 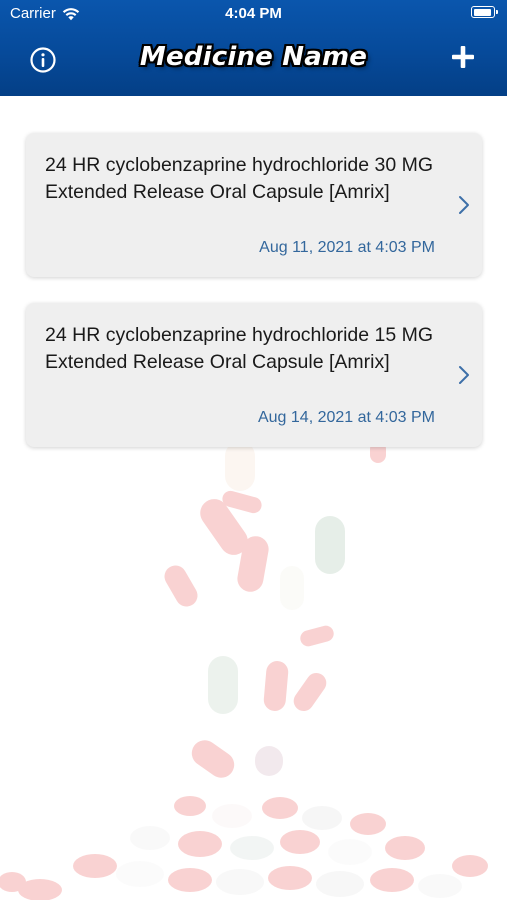 I want to click on add-medicine-button, so click(x=463, y=57).